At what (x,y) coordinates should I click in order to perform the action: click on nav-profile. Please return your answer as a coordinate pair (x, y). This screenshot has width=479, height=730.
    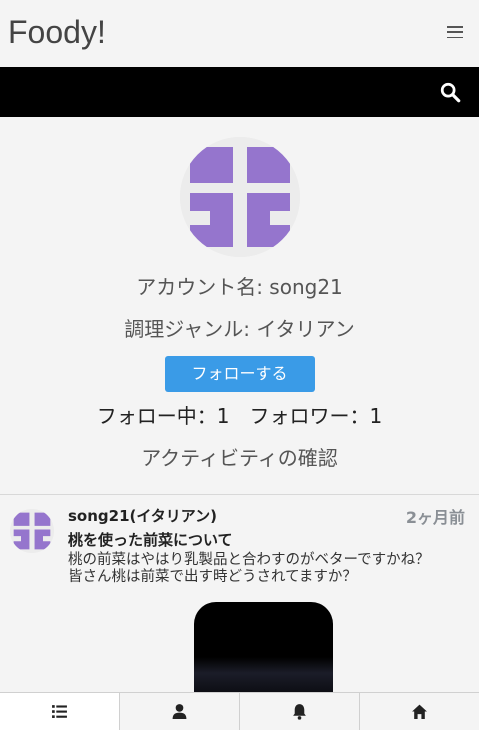
    Looking at the image, I should click on (180, 711).